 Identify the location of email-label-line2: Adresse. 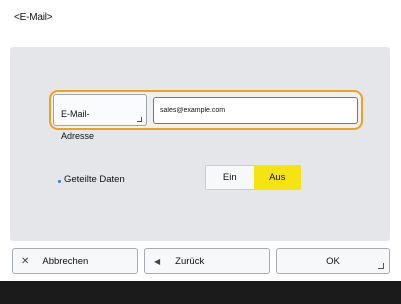
(78, 136).